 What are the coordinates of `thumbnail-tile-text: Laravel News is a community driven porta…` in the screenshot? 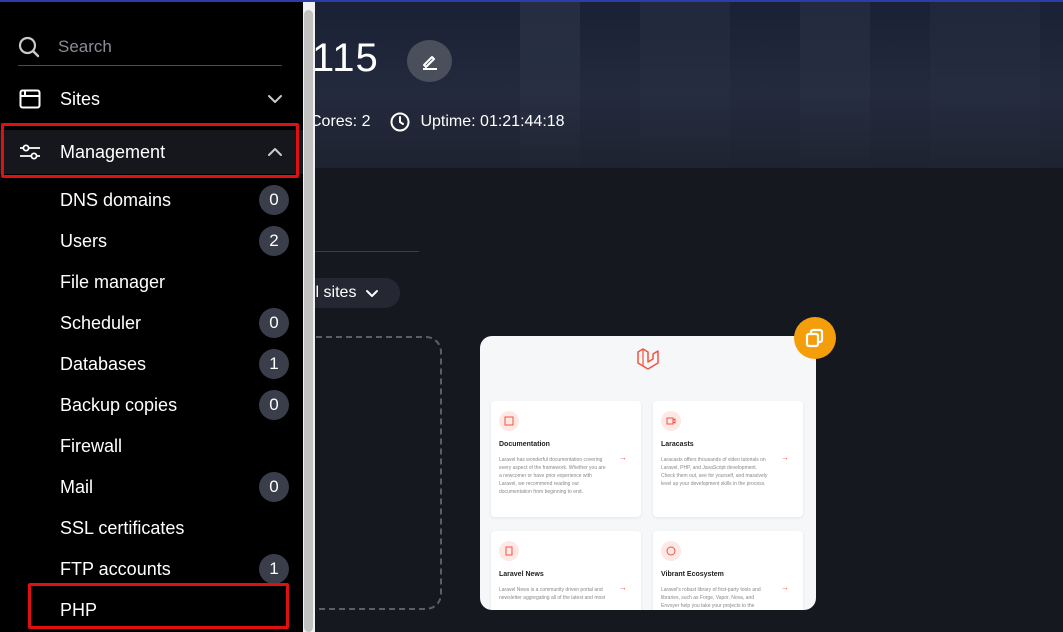 It's located at (552, 594).